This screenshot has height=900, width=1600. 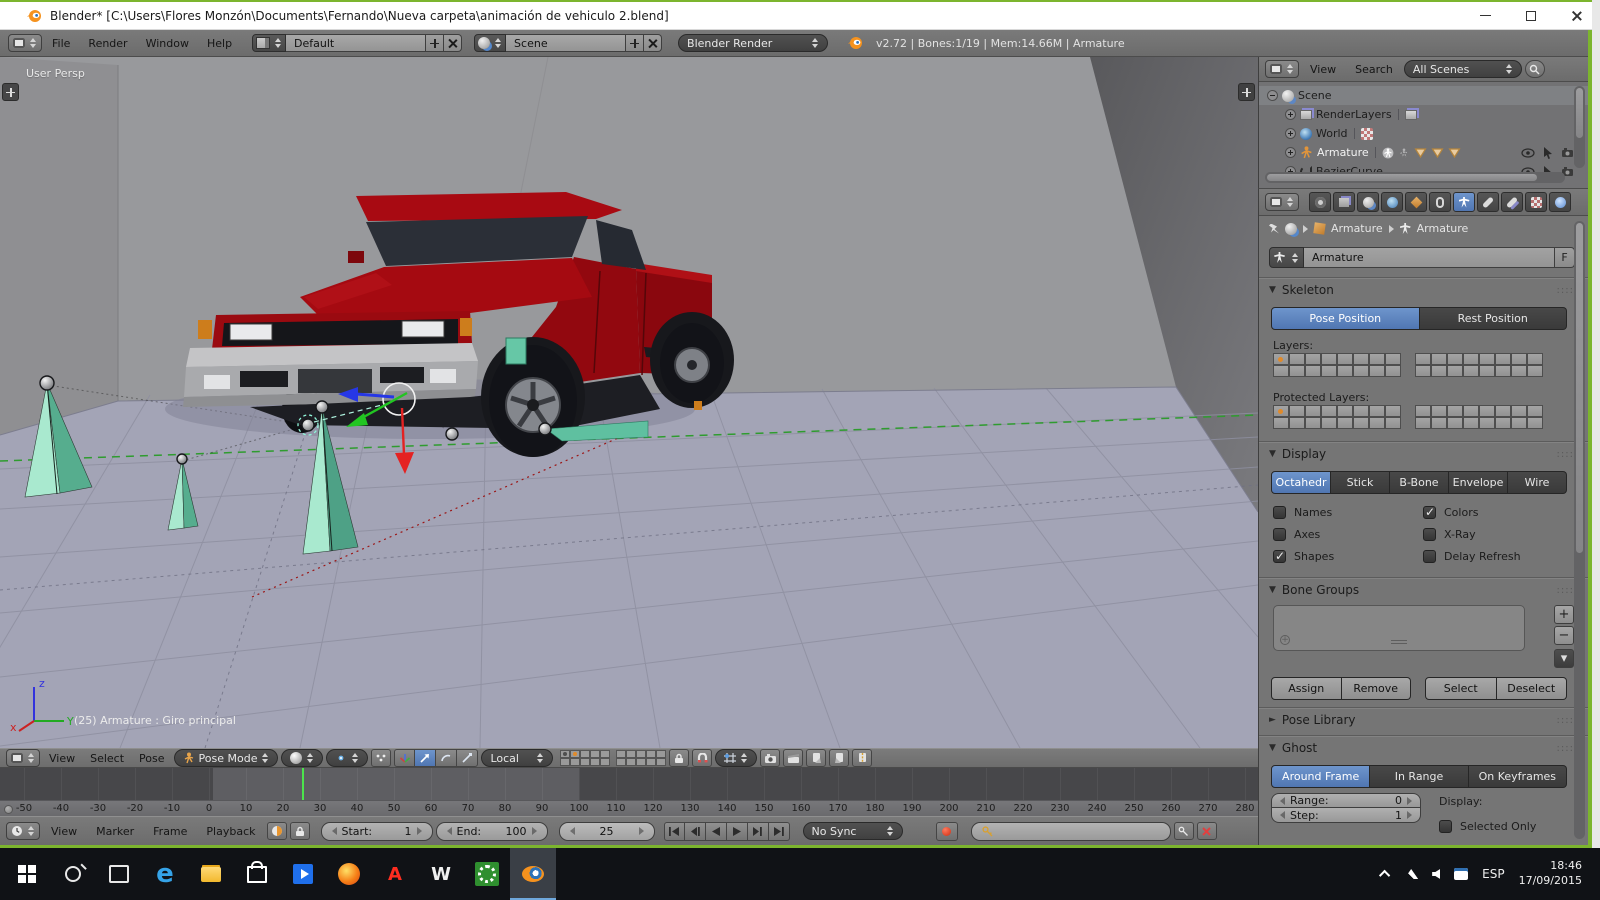 What do you see at coordinates (758, 831) in the screenshot?
I see `jump-to-next-keyframe-button` at bounding box center [758, 831].